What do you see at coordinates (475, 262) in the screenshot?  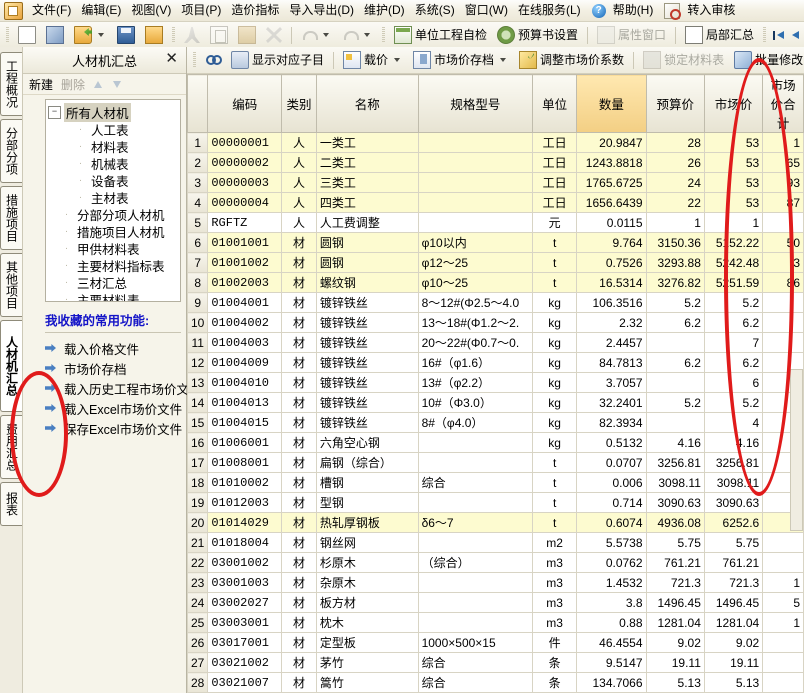 I see `cell-spec: φ12～25` at bounding box center [475, 262].